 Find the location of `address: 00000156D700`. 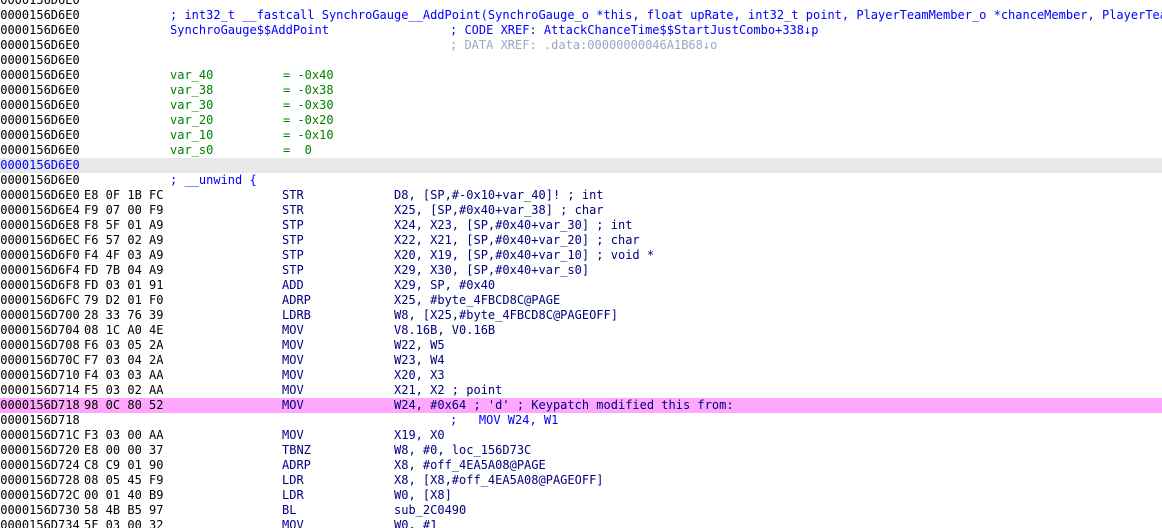

address: 00000156D700 is located at coordinates (40, 315).